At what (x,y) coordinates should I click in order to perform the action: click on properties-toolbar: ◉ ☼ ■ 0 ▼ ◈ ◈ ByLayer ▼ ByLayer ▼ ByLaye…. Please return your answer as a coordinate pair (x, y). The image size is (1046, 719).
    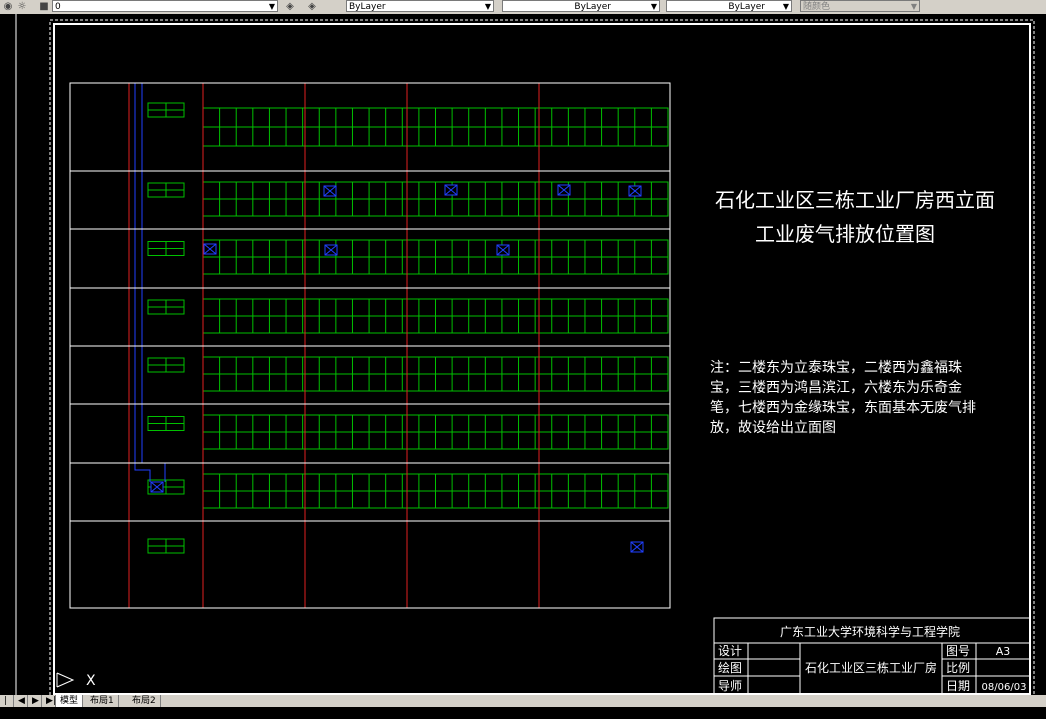
    Looking at the image, I should click on (523, 7).